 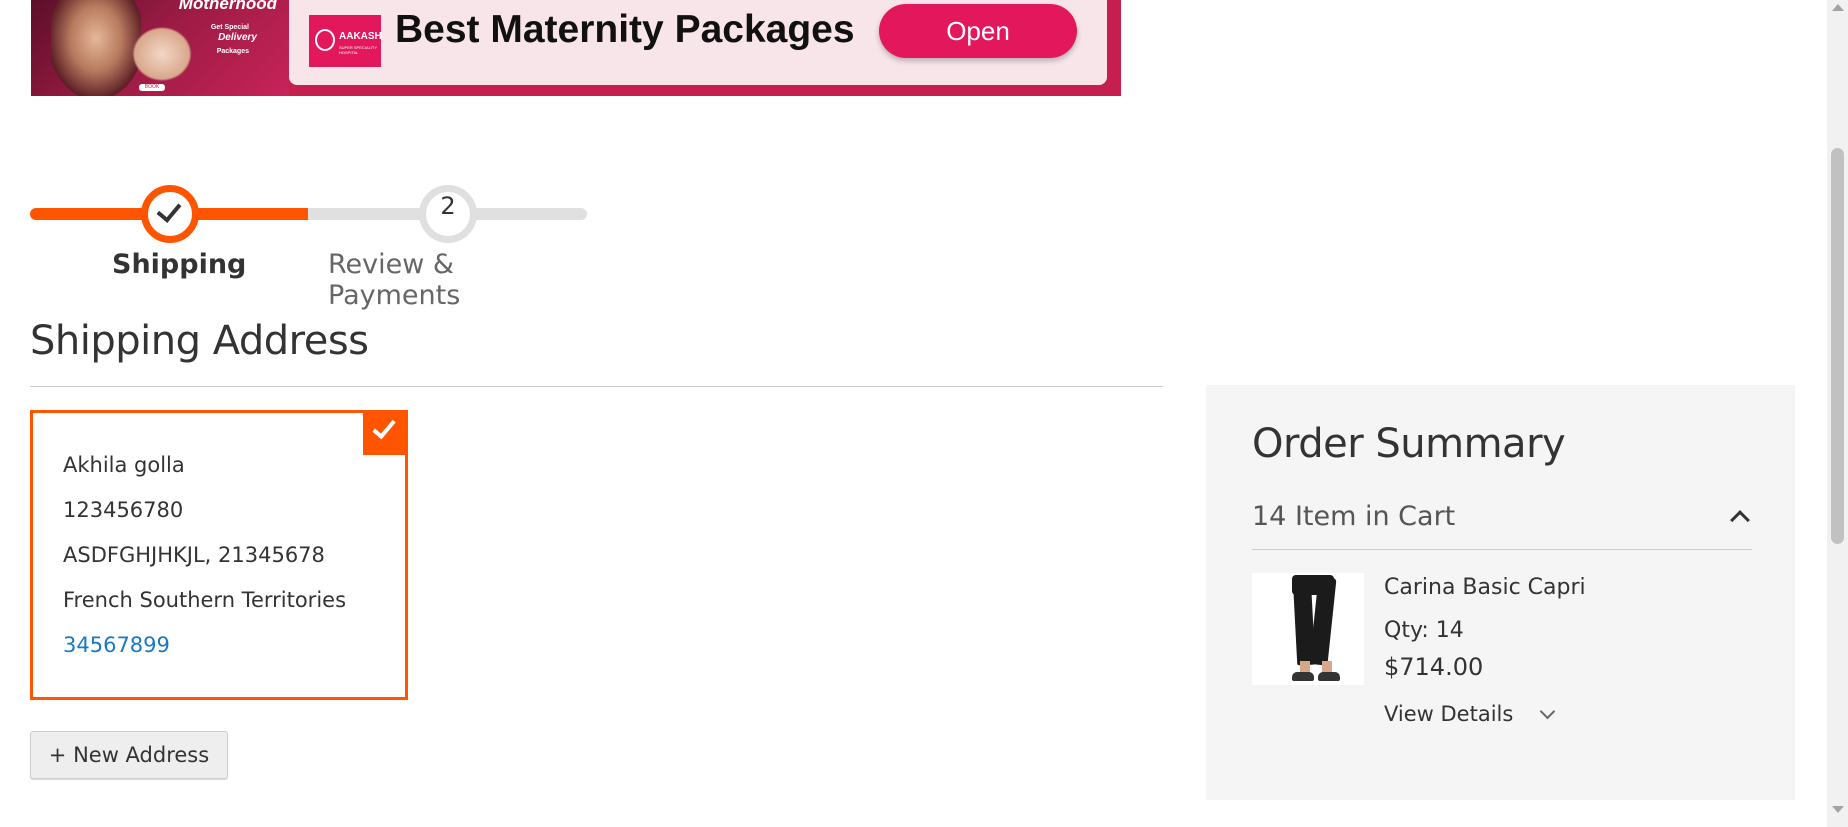 I want to click on ad-brand-name: AAKASH, so click(x=360, y=36).